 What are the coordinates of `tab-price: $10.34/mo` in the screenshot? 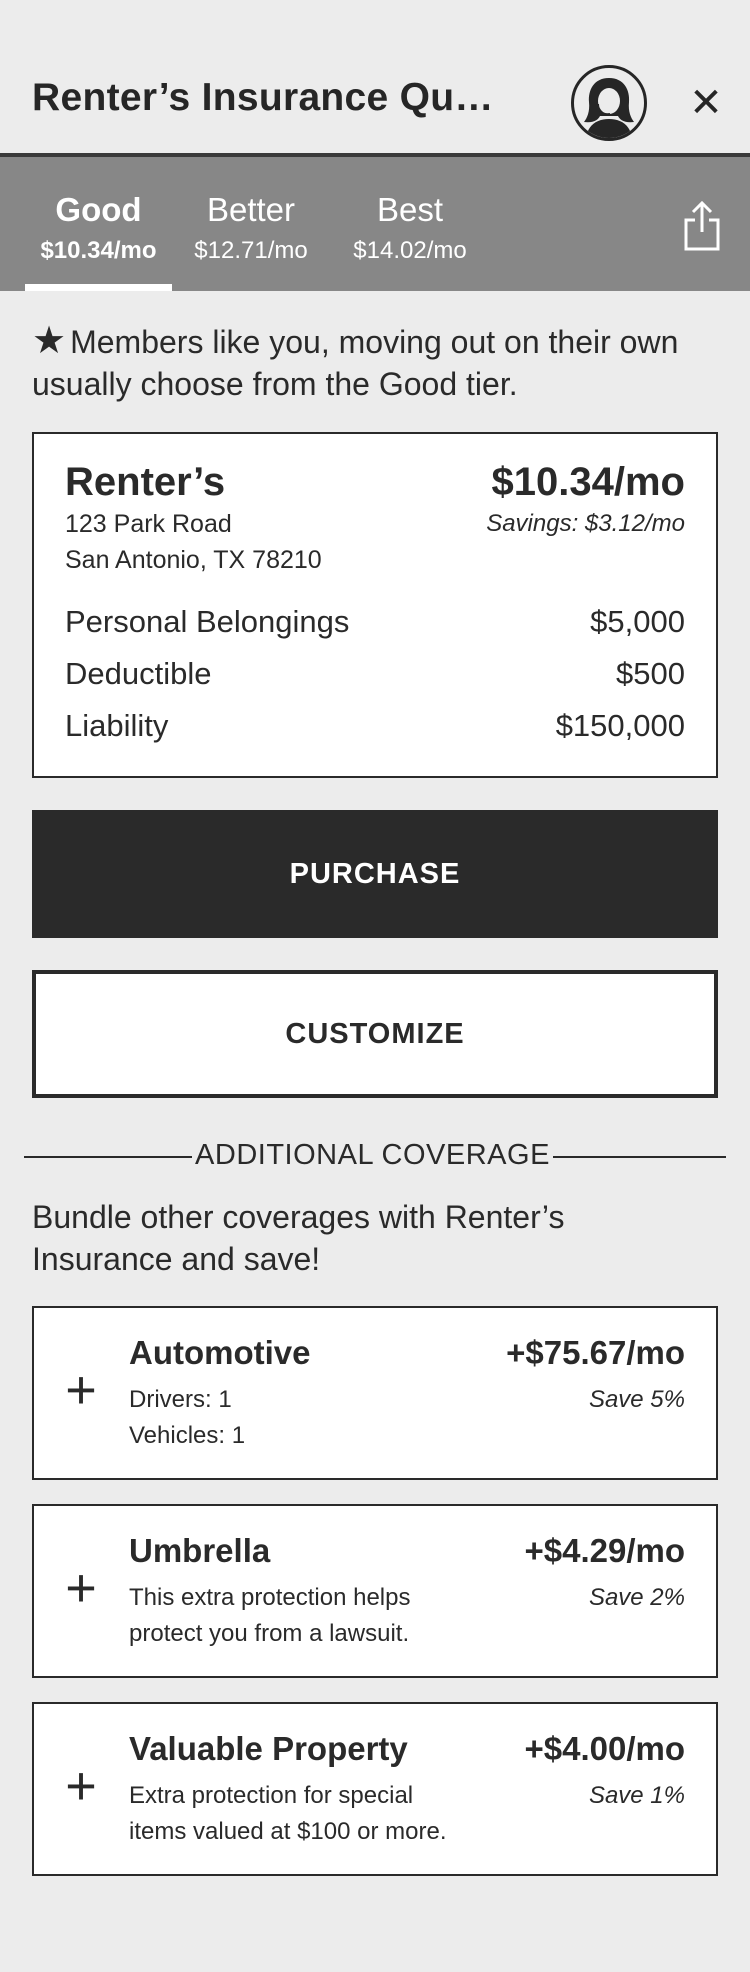 It's located at (98, 250).